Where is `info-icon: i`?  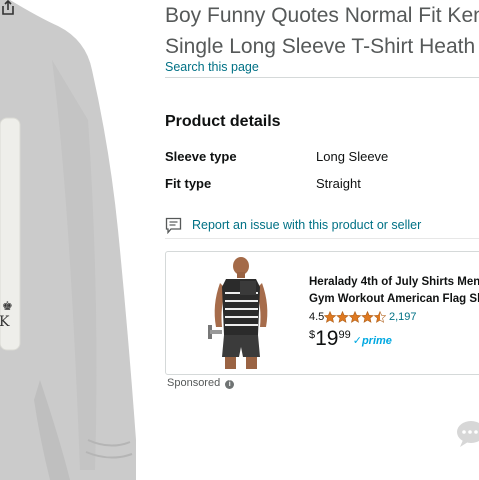
info-icon: i is located at coordinates (230, 384).